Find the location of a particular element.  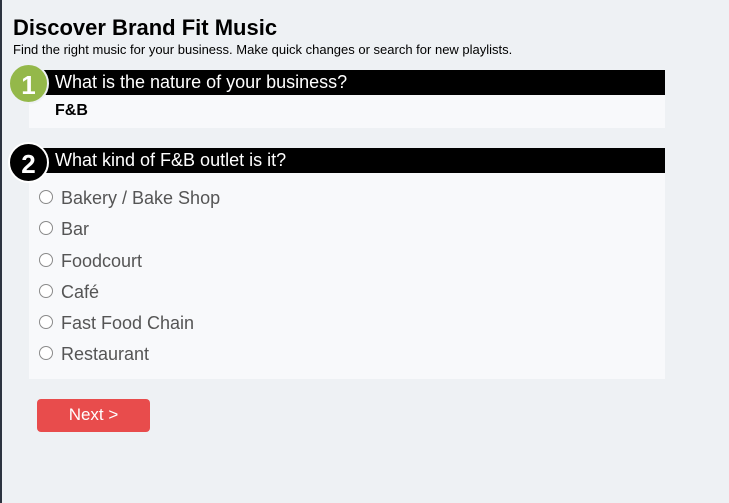

radio-fast-food-chain is located at coordinates (46, 322).